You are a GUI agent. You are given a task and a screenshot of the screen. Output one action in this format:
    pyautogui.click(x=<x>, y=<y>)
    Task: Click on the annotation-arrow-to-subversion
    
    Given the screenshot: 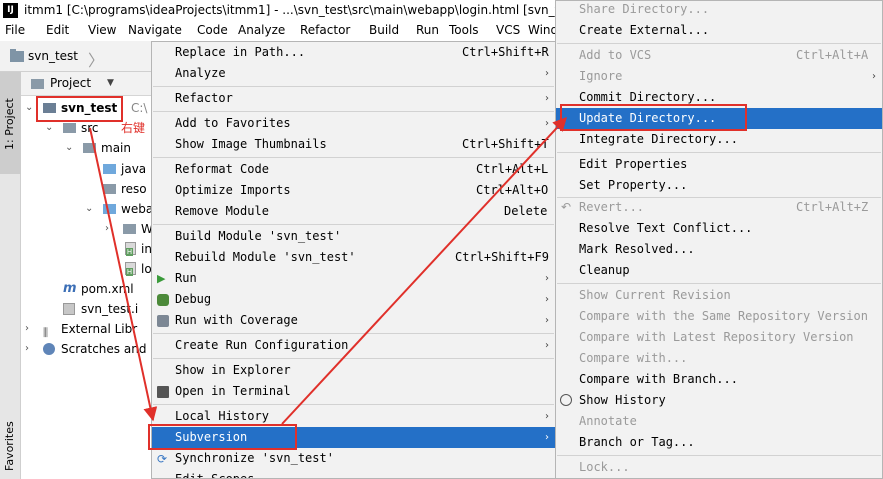 What is the action you would take?
    pyautogui.click(x=123, y=274)
    